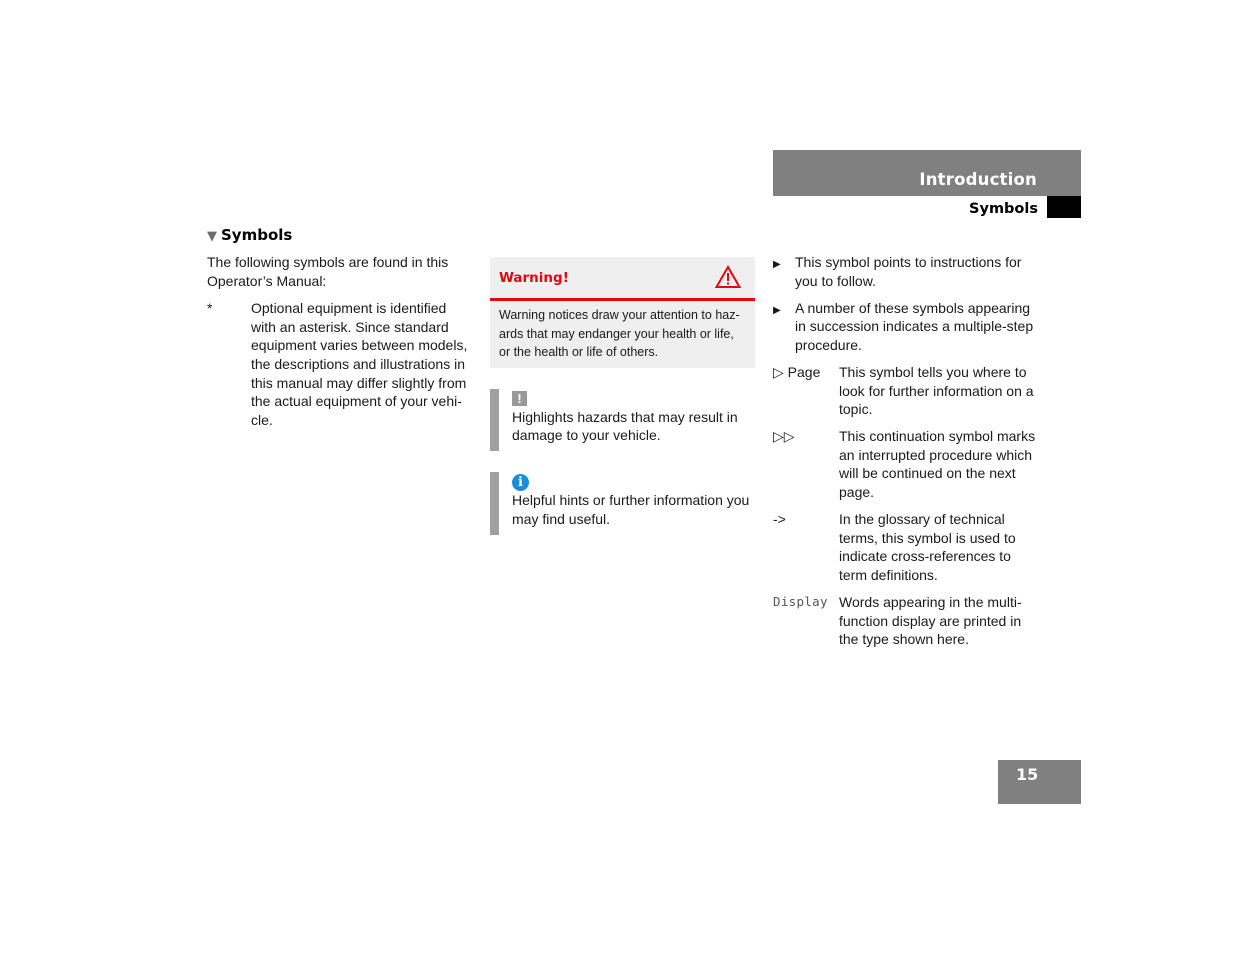  What do you see at coordinates (779, 519) in the screenshot?
I see `cross-reference-symbol: ->` at bounding box center [779, 519].